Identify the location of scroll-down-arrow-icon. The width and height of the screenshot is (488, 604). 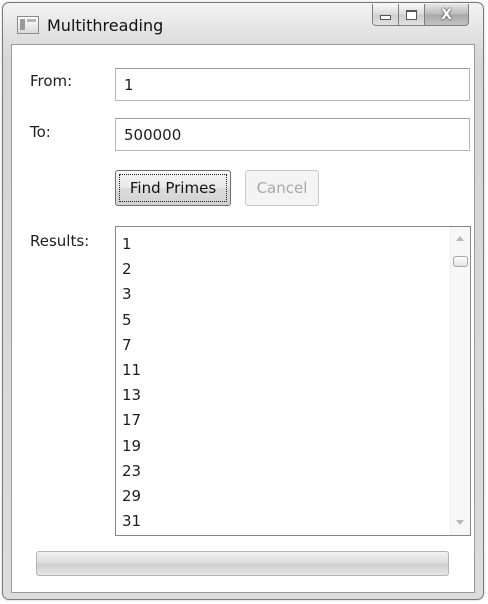
(460, 522).